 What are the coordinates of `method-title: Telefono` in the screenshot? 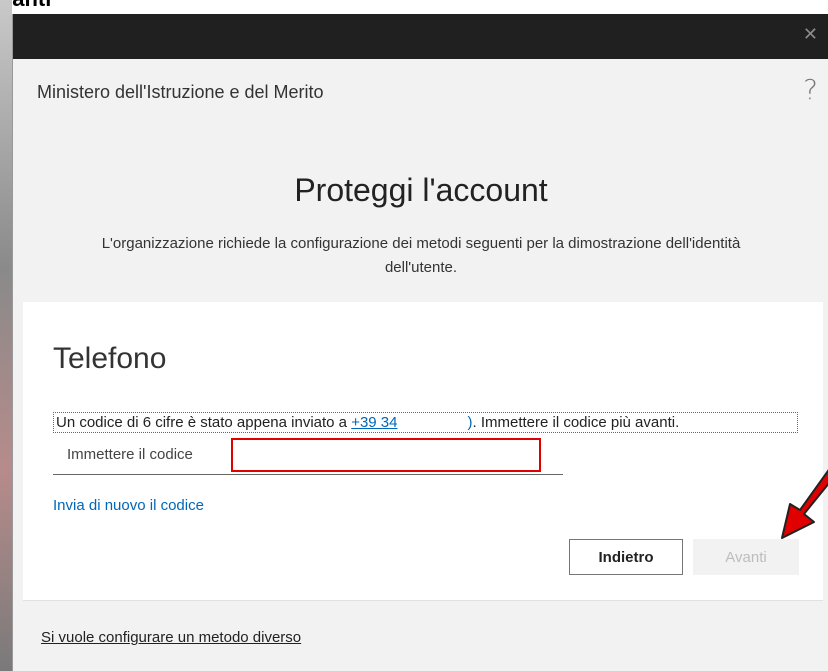 It's located at (110, 358).